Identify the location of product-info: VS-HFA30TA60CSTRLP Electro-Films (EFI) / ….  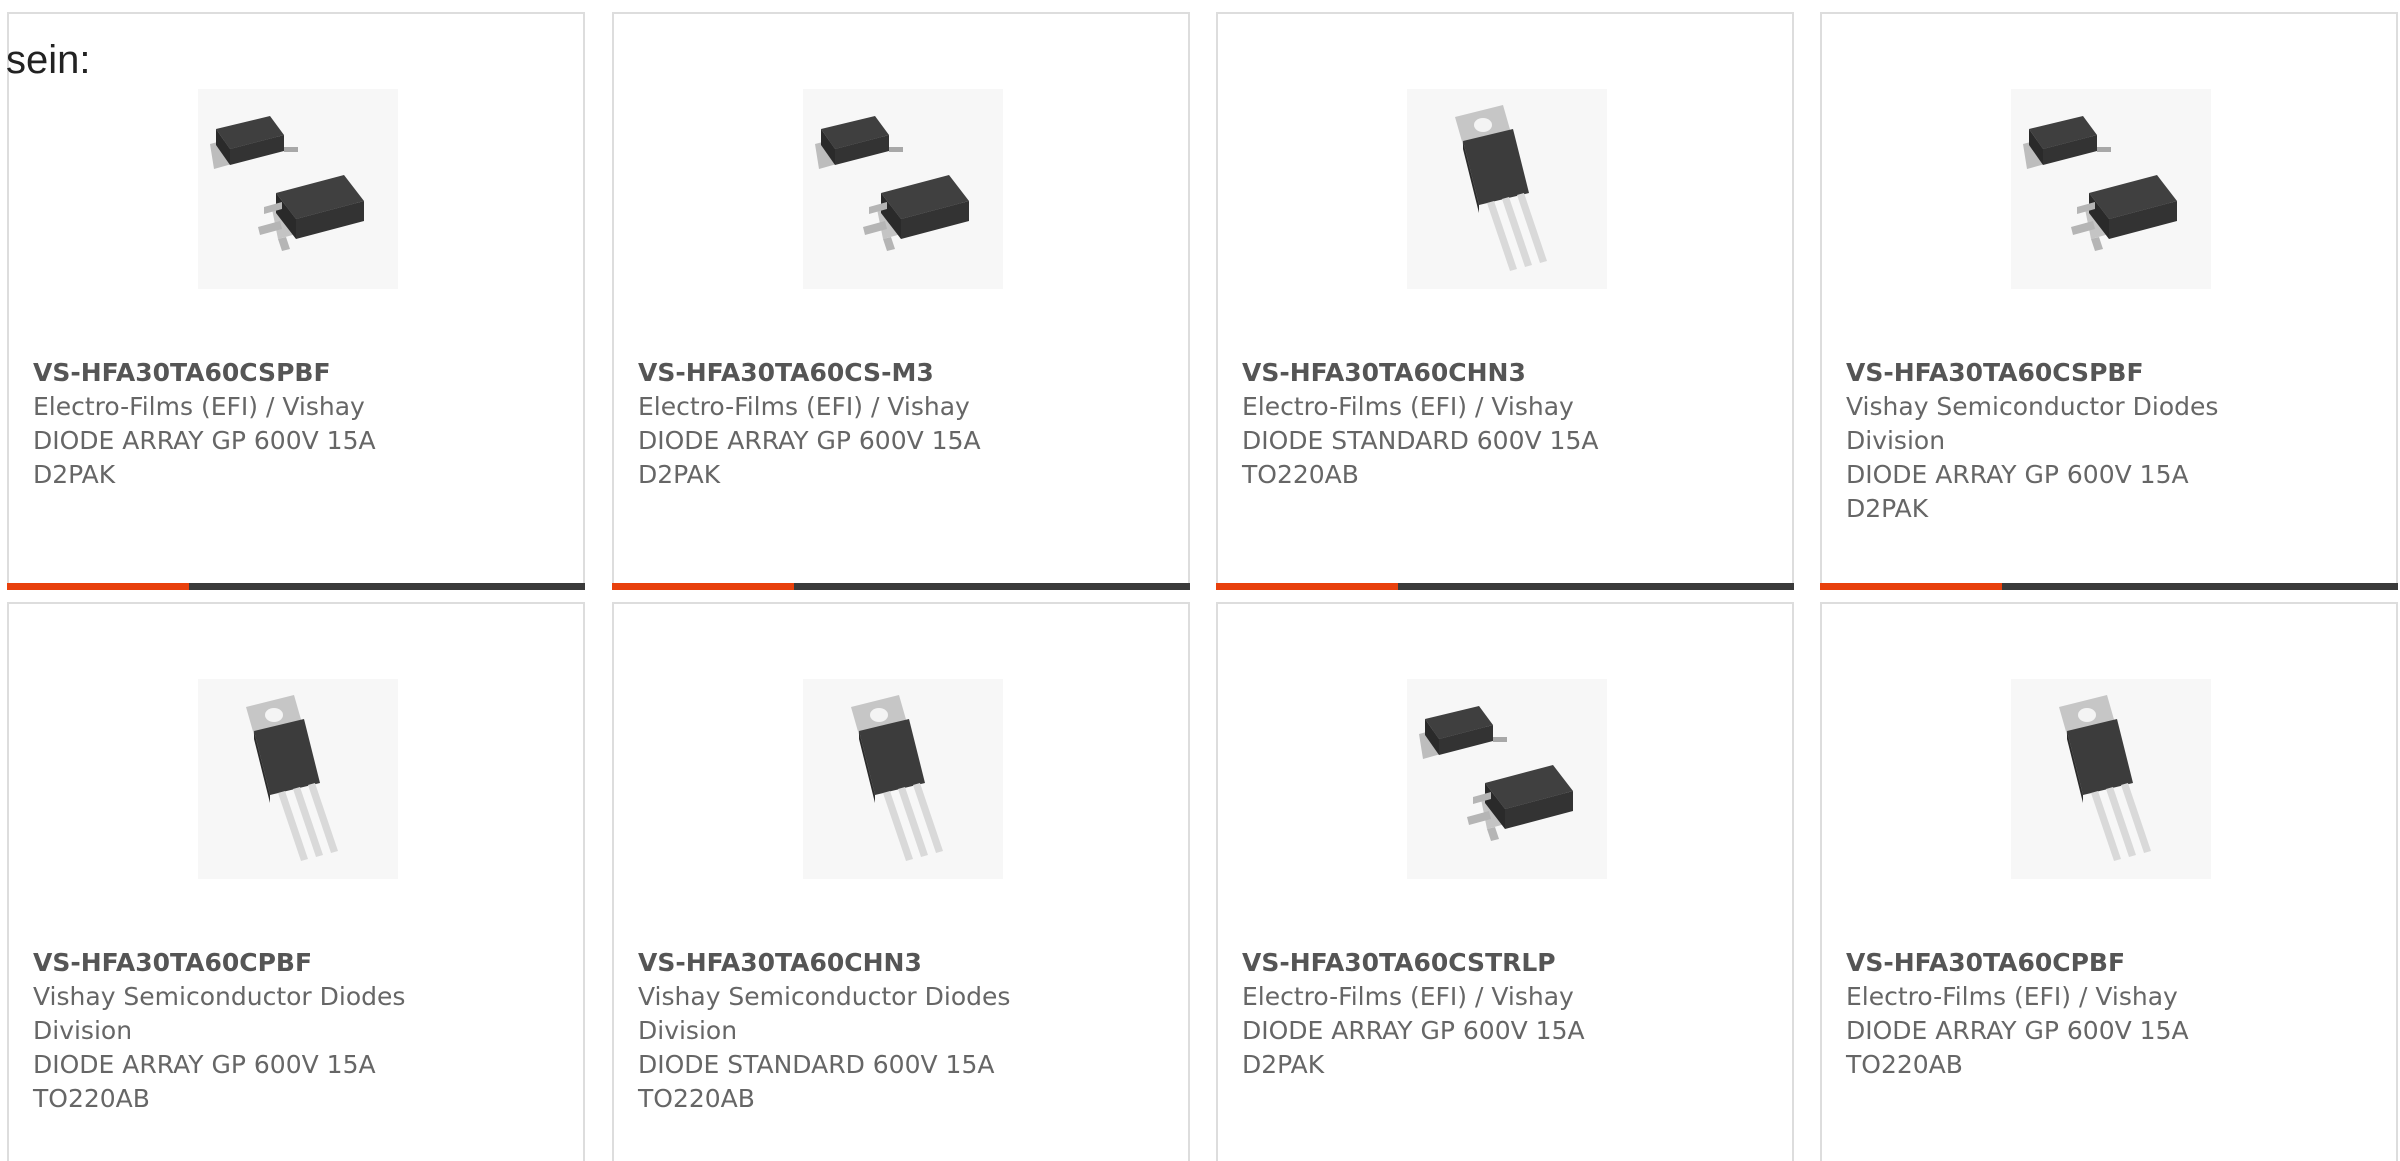
(1452, 1014).